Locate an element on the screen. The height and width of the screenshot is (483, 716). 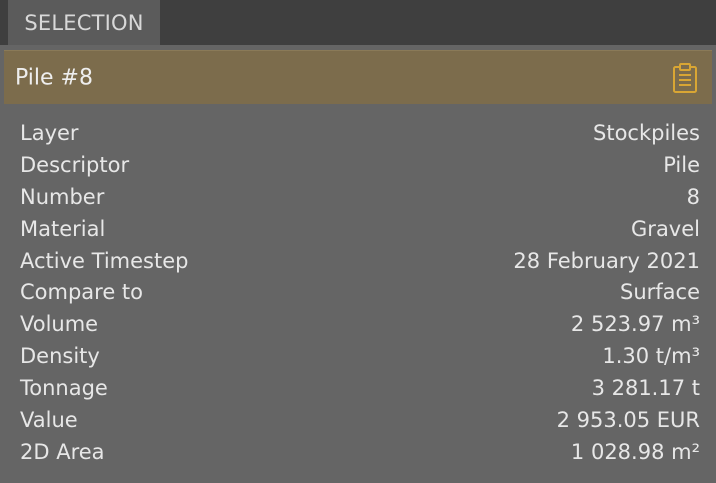
property-label: Layer is located at coordinates (49, 132).